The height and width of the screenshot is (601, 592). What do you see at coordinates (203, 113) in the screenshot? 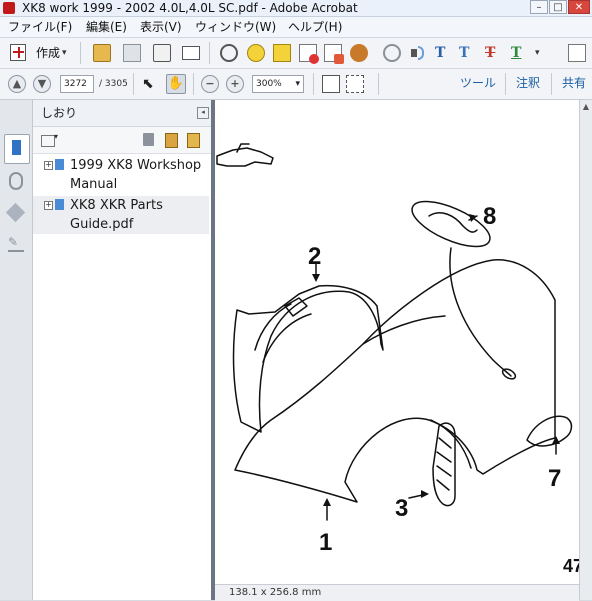
I see `collapse-panel-icon: ◂` at bounding box center [203, 113].